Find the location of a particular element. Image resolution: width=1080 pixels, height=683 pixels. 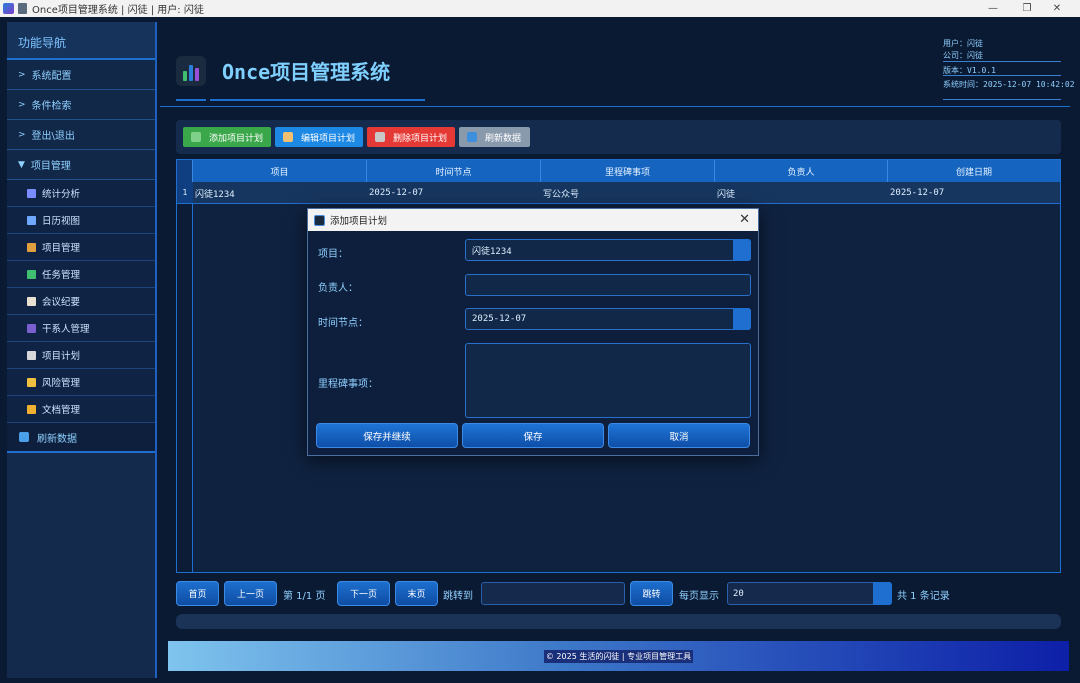

save-continue-button: 保存并继续 is located at coordinates (387, 435).